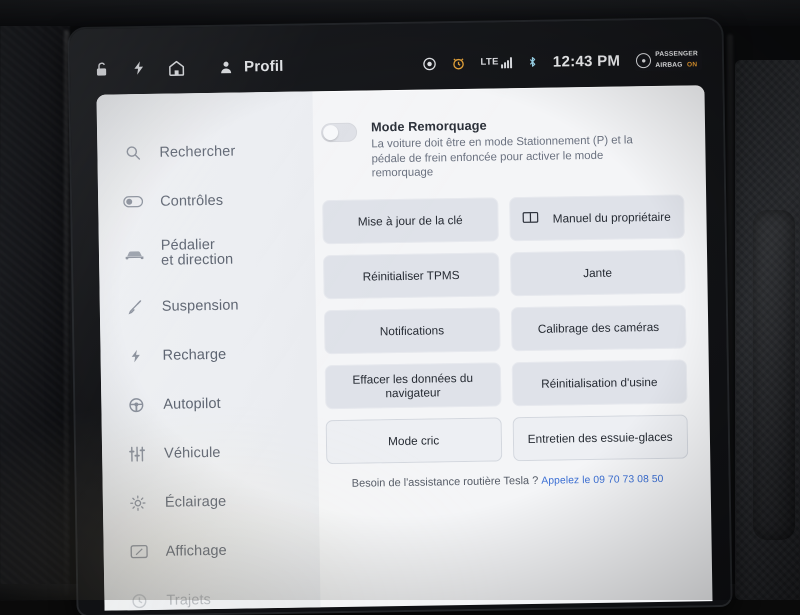 This screenshot has height=615, width=800. I want to click on car-icon, so click(134, 253).